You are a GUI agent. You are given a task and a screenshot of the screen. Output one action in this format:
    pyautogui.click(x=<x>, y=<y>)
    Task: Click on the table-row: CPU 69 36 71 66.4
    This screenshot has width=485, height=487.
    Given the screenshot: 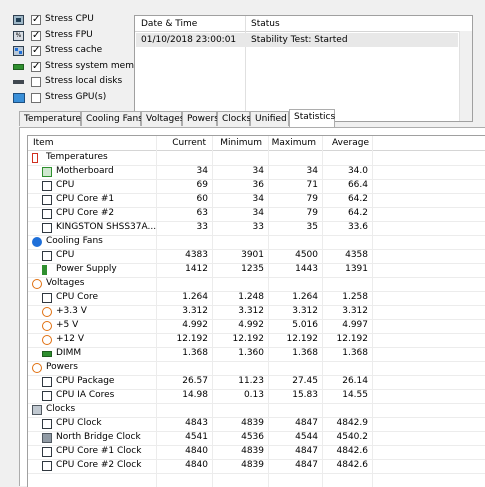 What is the action you would take?
    pyautogui.click(x=256, y=186)
    